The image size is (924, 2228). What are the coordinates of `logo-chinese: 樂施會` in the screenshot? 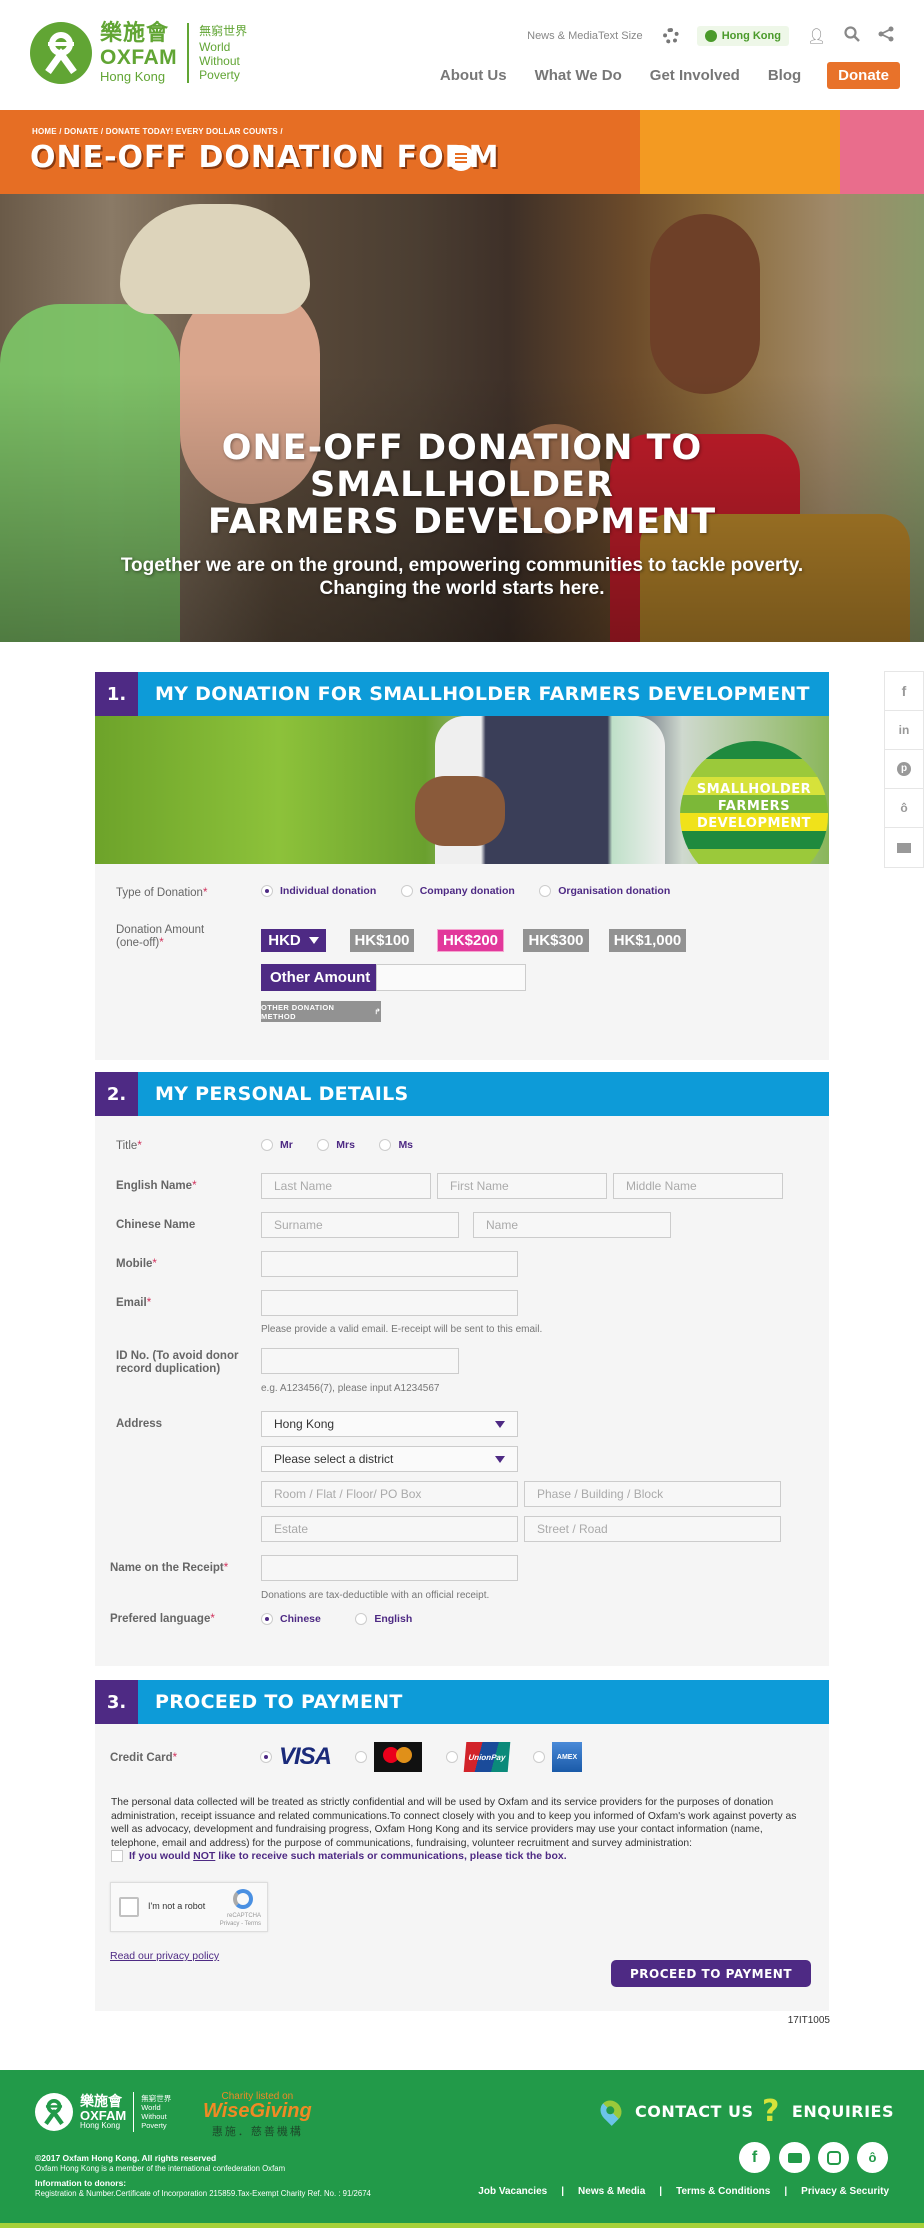 It's located at (101, 2101).